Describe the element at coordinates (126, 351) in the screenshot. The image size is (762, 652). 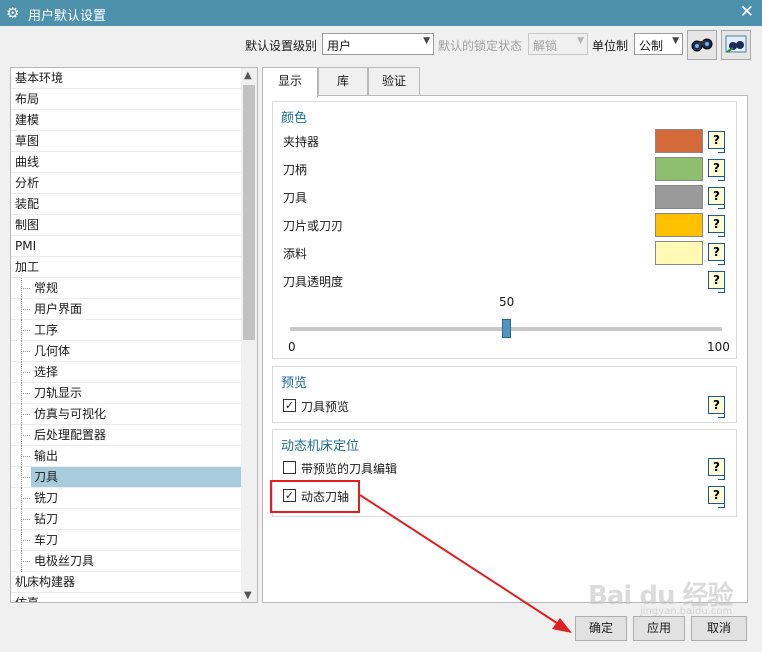
I see `tree-child-item: 几何体` at that location.